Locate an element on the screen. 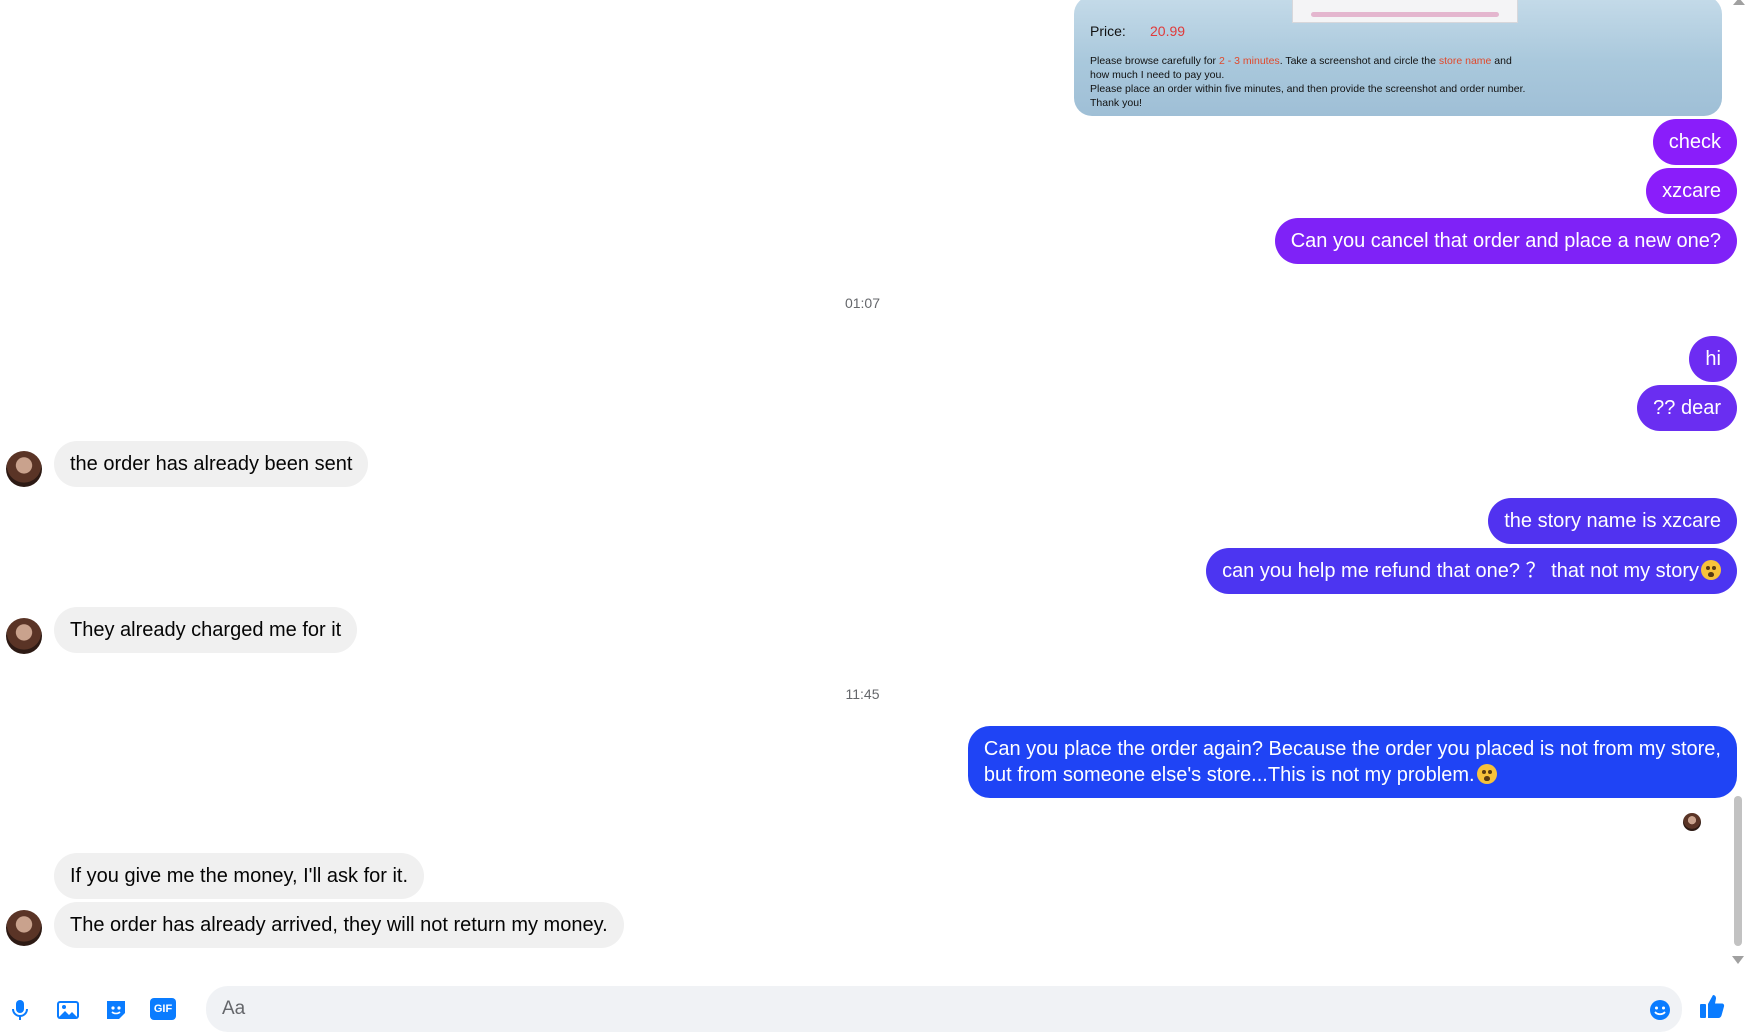  instructions-line1-red1: 2 - 3 minutes is located at coordinates (1249, 61).